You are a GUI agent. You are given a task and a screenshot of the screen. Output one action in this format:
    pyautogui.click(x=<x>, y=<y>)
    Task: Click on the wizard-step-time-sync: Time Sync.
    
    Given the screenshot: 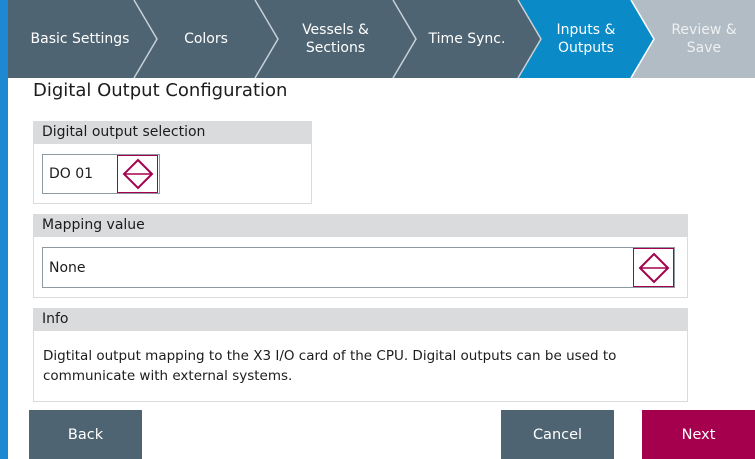 What is the action you would take?
    pyautogui.click(x=467, y=39)
    